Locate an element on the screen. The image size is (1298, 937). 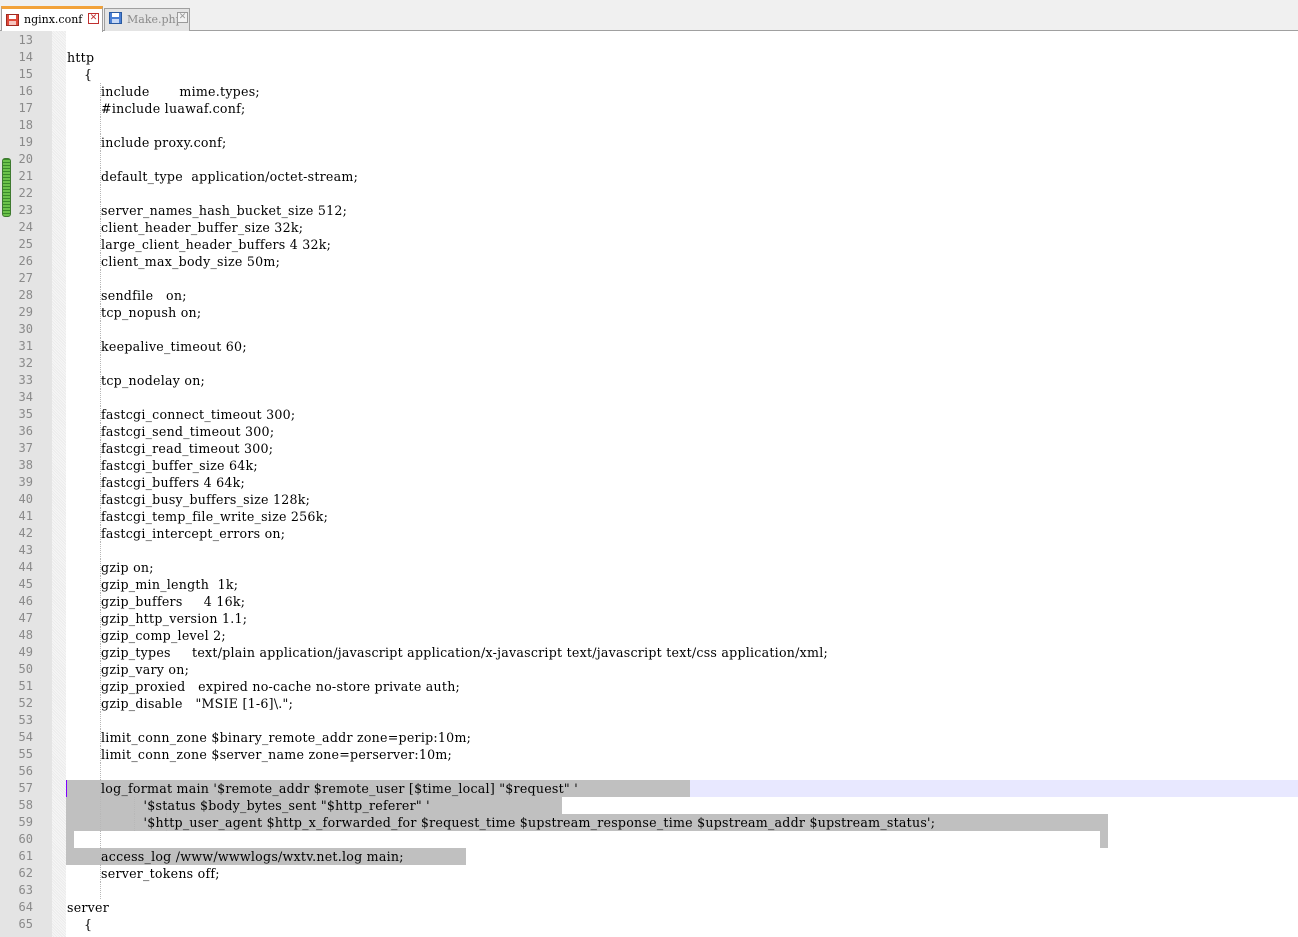
line-number: 31 is located at coordinates (25, 346).